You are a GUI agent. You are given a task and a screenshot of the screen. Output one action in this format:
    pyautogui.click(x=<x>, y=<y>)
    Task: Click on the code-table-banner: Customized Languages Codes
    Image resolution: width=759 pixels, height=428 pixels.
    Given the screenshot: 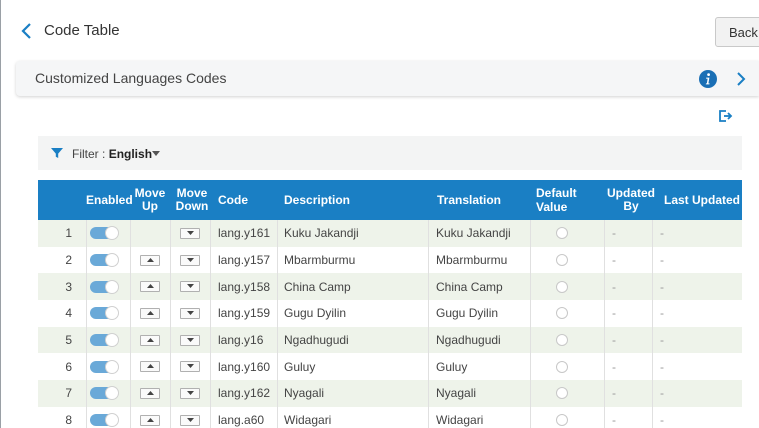 What is the action you would take?
    pyautogui.click(x=387, y=78)
    